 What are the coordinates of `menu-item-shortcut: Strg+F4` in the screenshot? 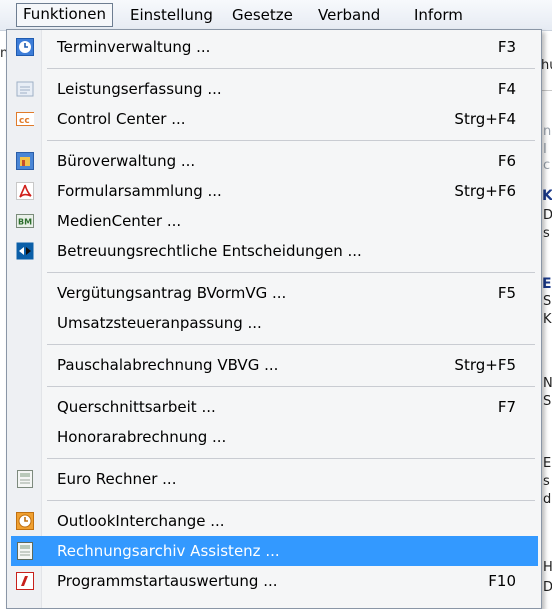 It's located at (485, 119).